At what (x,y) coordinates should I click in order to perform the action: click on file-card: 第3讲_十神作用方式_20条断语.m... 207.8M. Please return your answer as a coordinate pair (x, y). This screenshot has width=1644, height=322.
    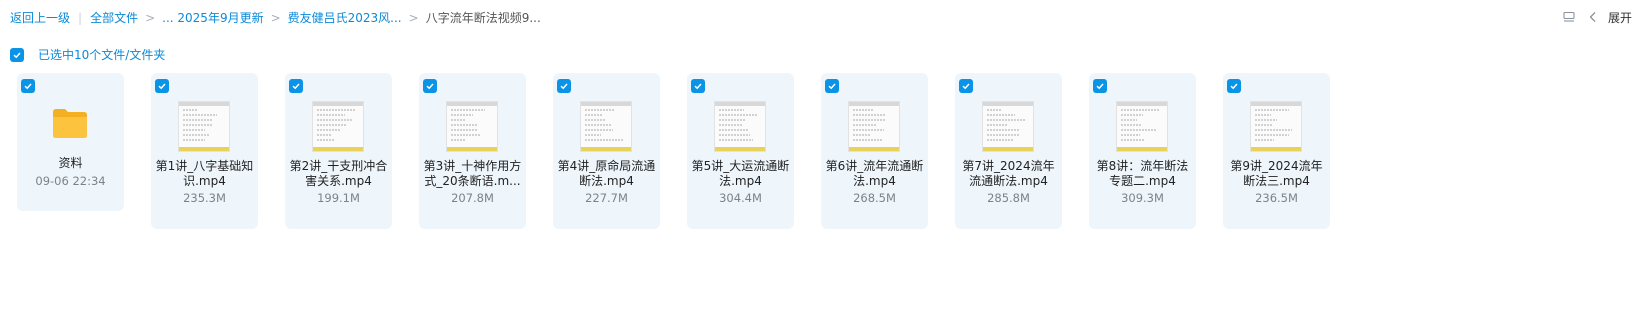
    Looking at the image, I should click on (472, 151).